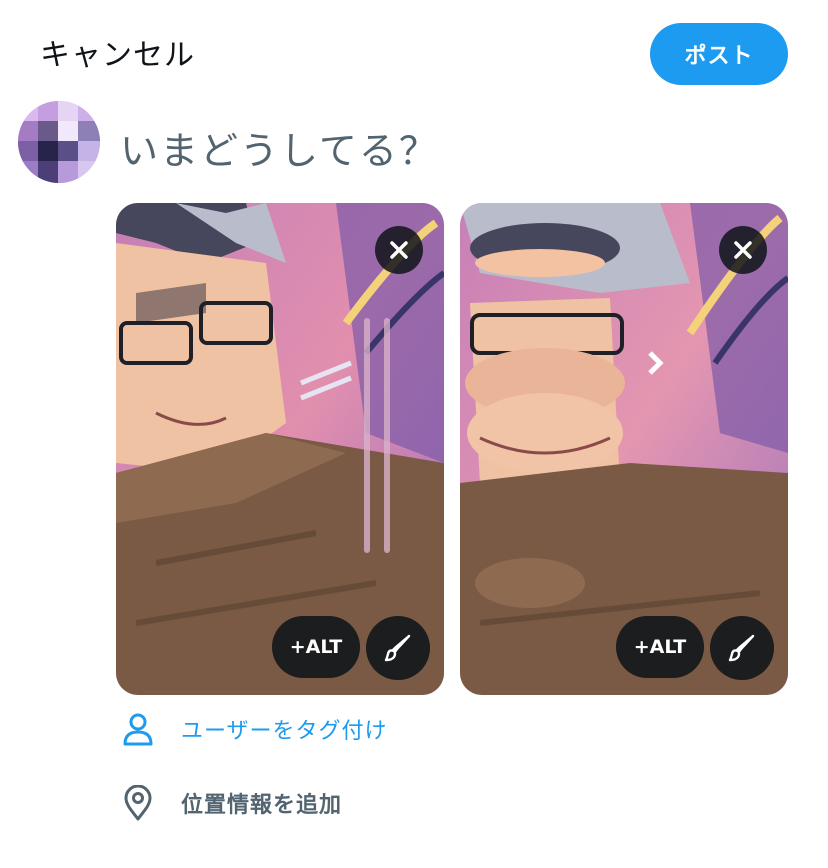 This screenshot has height=868, width=828. What do you see at coordinates (59, 142) in the screenshot?
I see `avatar` at bounding box center [59, 142].